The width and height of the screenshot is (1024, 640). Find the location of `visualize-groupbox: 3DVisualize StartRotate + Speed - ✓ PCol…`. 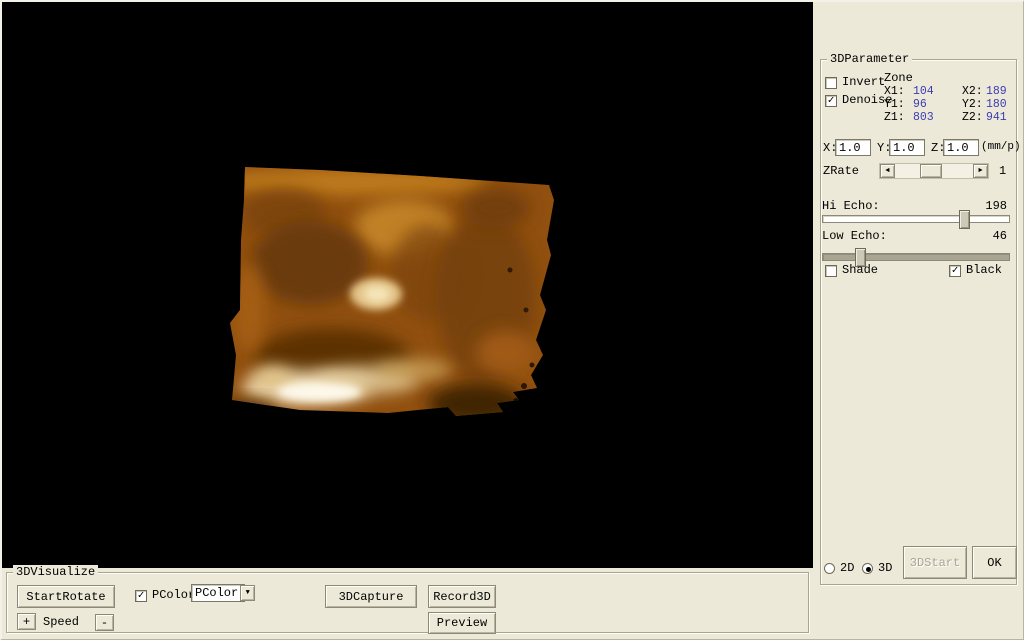

visualize-groupbox: 3DVisualize StartRotate + Speed - ✓ PCol… is located at coordinates (407, 599).